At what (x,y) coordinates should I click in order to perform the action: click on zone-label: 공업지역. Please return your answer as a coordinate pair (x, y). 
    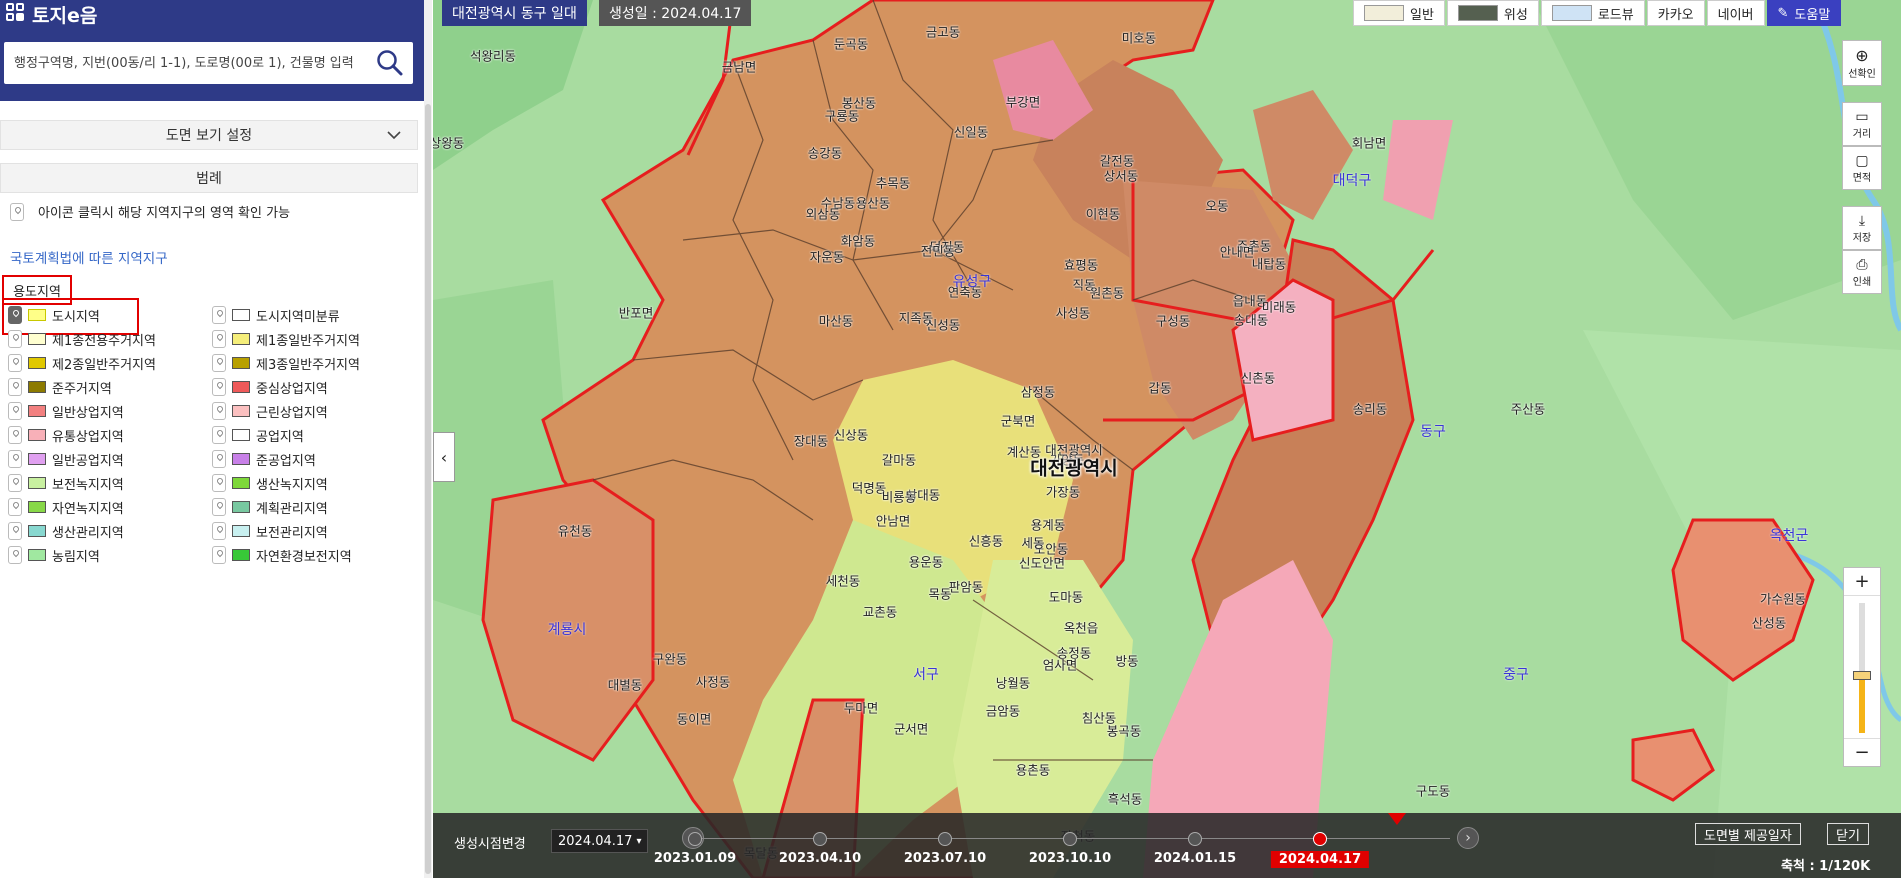
    Looking at the image, I should click on (280, 437).